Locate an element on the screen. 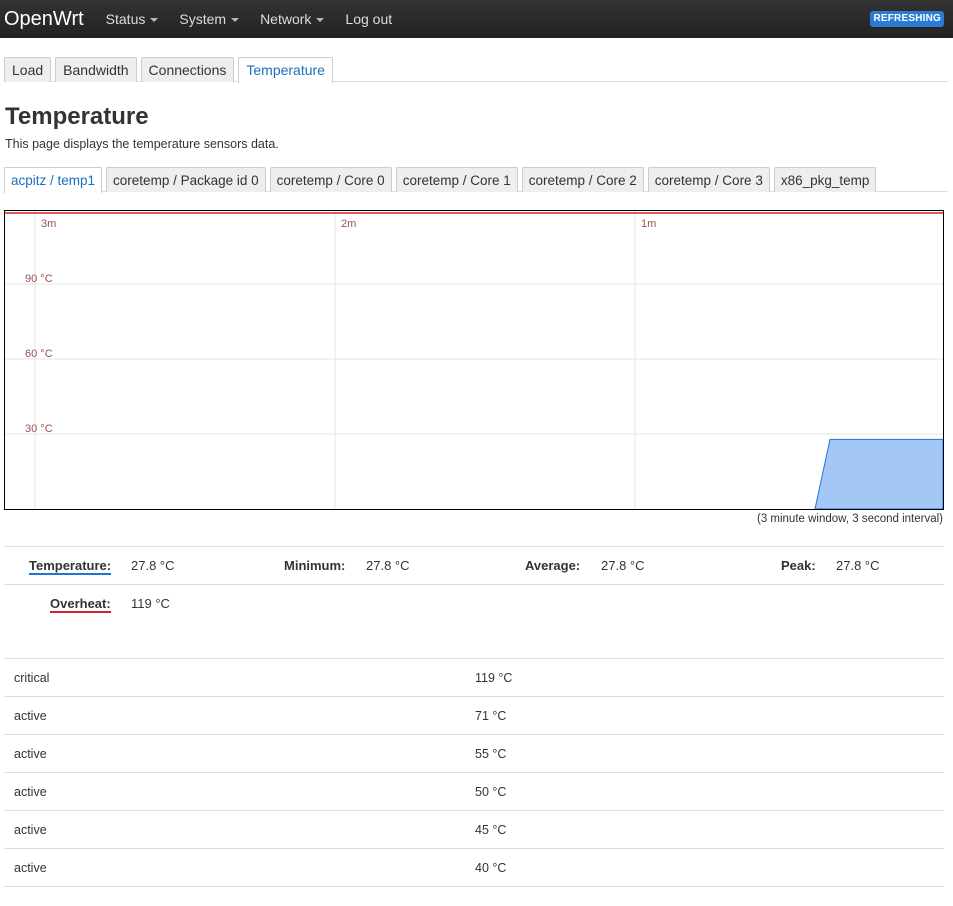  table-row: active 50 °C is located at coordinates (474, 792).